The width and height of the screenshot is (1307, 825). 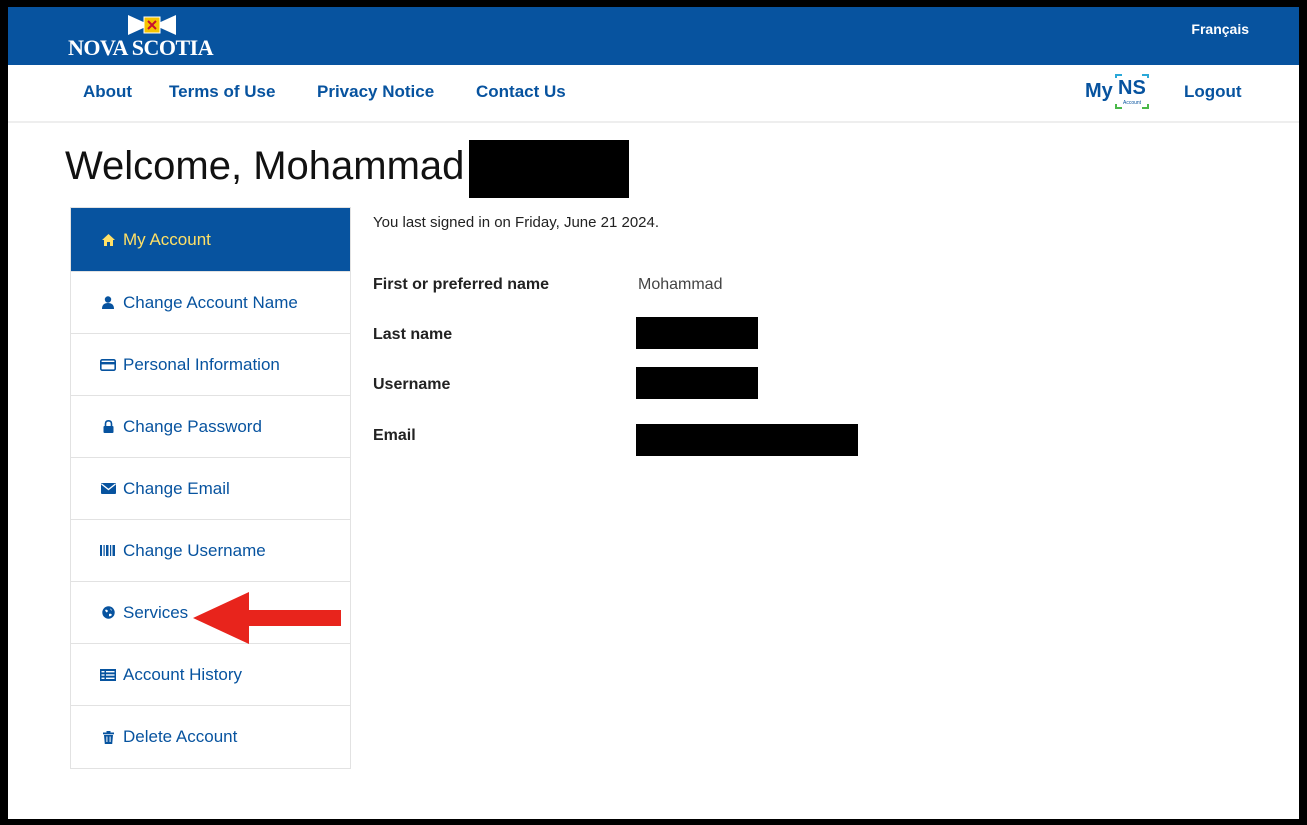 What do you see at coordinates (108, 613) in the screenshot?
I see `globe-icon` at bounding box center [108, 613].